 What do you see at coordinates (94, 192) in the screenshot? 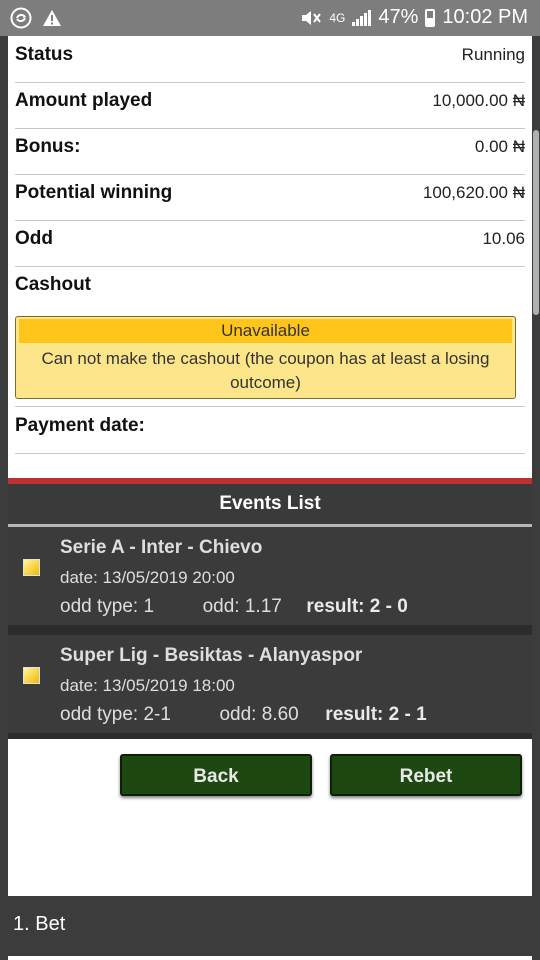
I see `detail-label: Potential winning` at bounding box center [94, 192].